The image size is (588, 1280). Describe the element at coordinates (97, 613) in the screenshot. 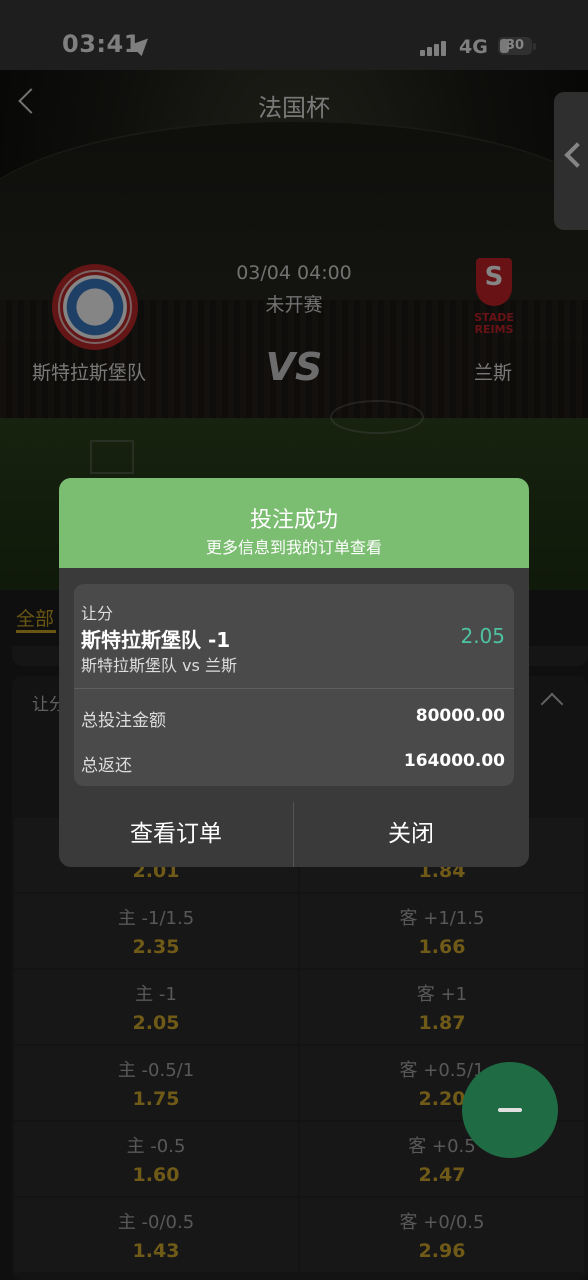

I see `bet-market: 让分` at that location.